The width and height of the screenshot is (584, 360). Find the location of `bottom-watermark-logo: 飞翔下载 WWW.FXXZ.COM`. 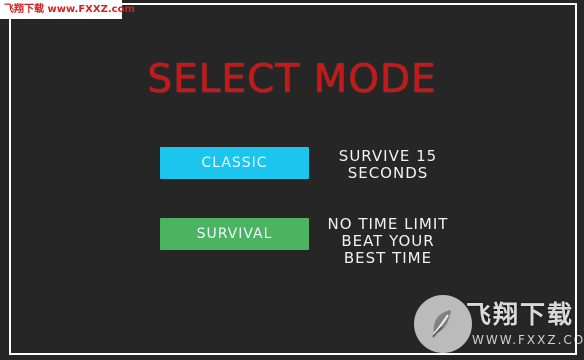

bottom-watermark-logo: 飞翔下载 WWW.FXXZ.COM is located at coordinates (499, 327).